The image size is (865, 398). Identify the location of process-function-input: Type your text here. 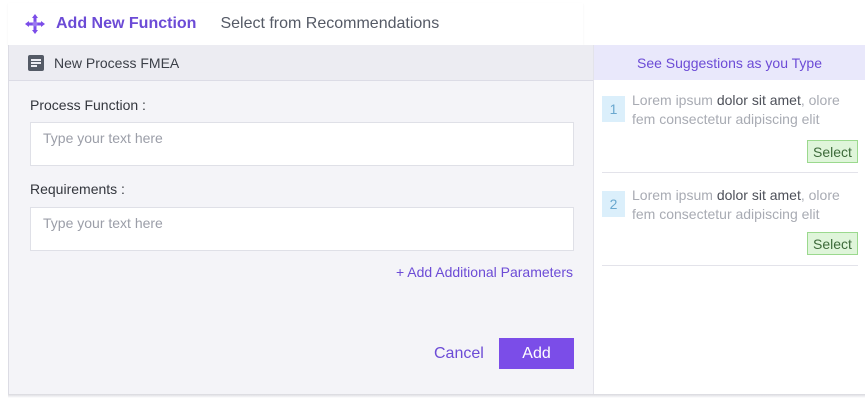
(302, 144).